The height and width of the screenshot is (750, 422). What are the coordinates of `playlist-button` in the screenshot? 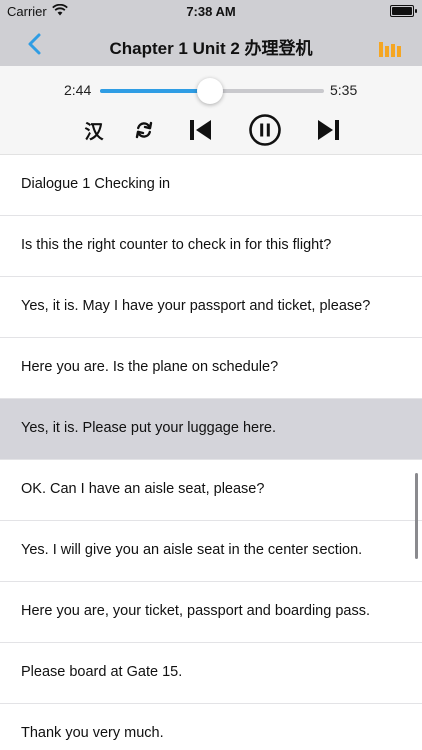 It's located at (391, 47).